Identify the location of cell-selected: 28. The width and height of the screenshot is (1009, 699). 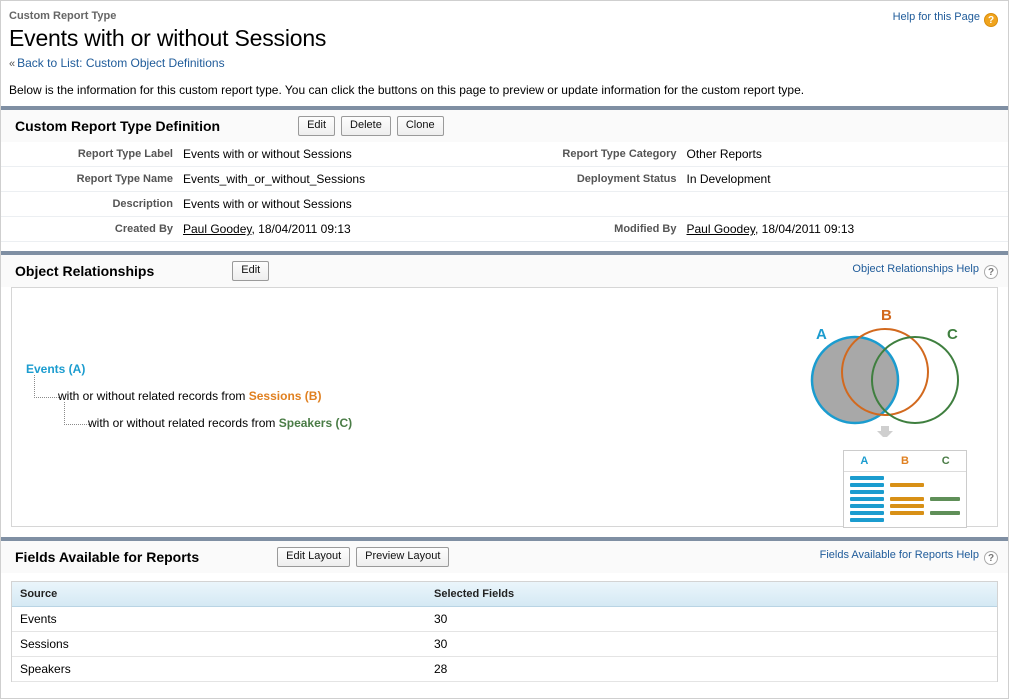
(711, 669).